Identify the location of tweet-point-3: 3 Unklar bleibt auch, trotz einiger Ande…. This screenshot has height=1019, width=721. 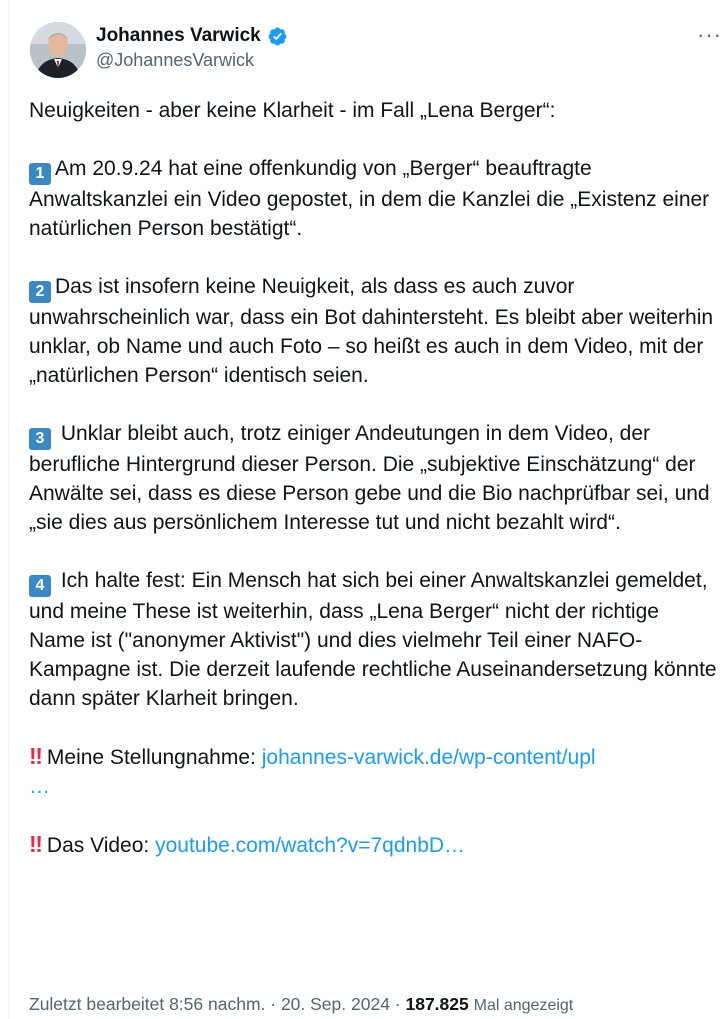
(374, 478).